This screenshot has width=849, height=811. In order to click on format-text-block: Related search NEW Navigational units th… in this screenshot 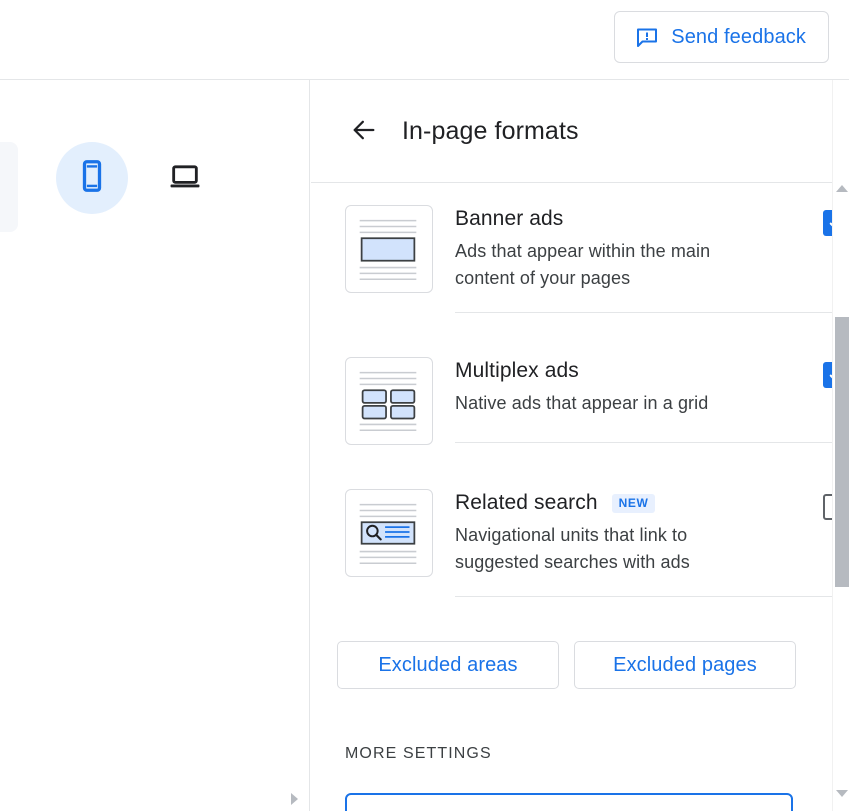, I will do `click(631, 532)`.